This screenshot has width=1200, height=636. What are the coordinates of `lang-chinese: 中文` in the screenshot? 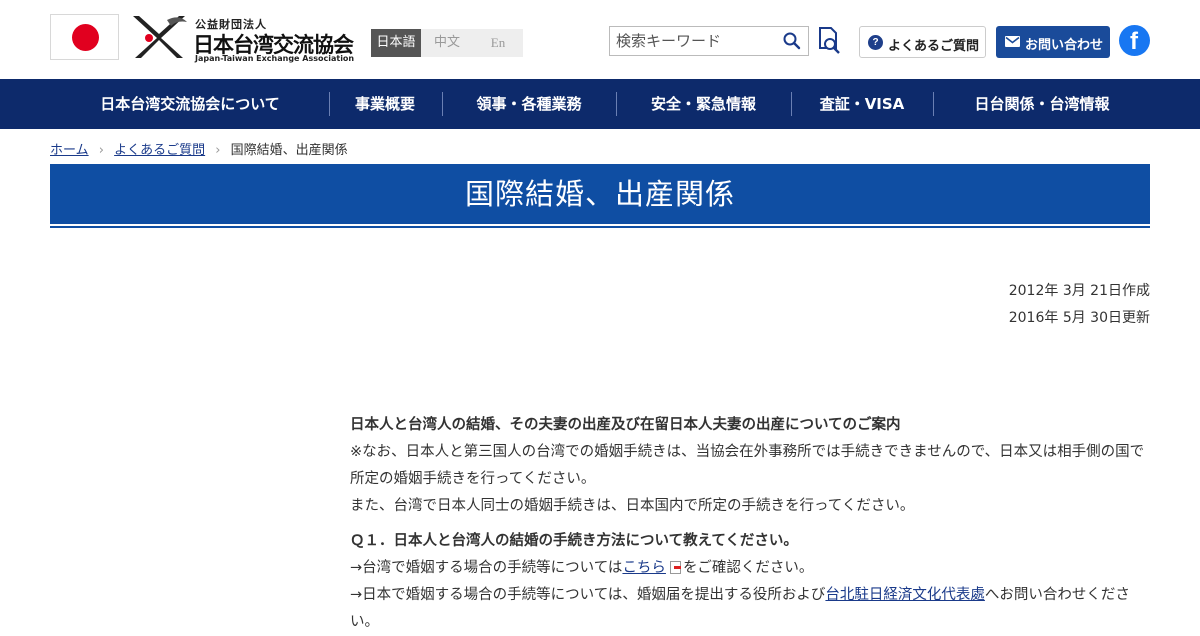 It's located at (447, 43).